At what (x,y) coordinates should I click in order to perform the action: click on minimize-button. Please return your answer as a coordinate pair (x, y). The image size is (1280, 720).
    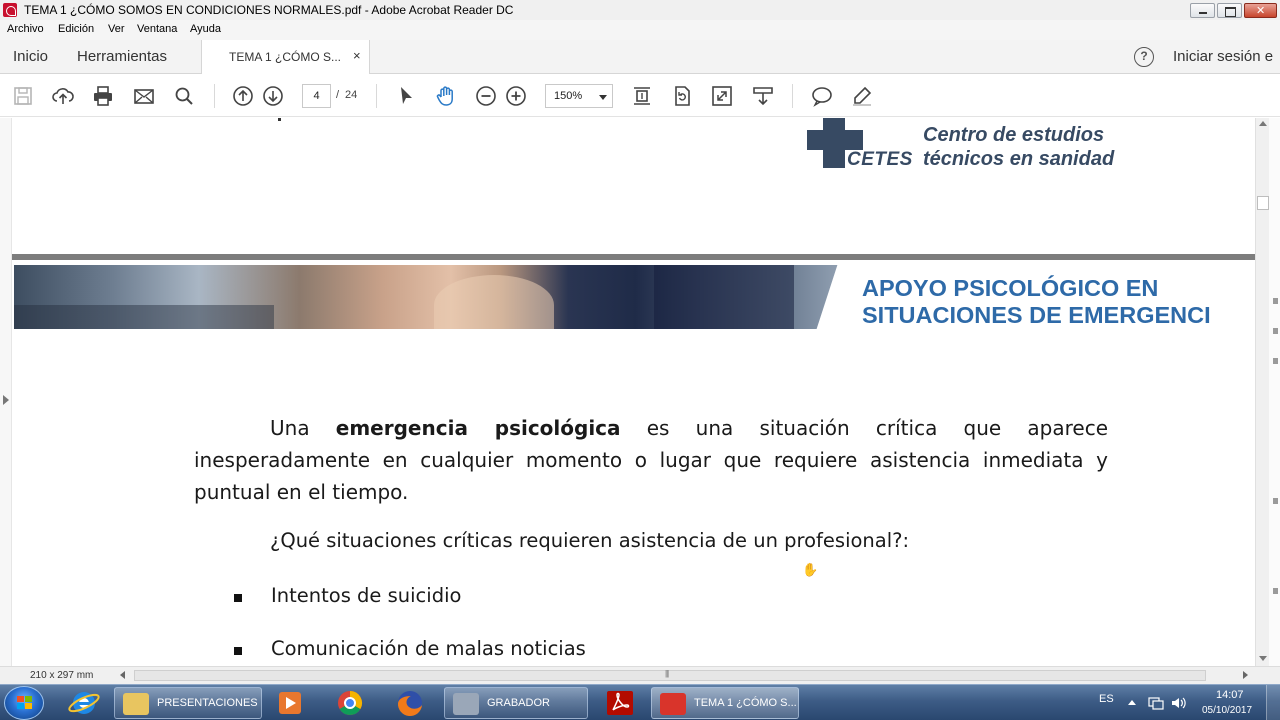
    Looking at the image, I should click on (1202, 10).